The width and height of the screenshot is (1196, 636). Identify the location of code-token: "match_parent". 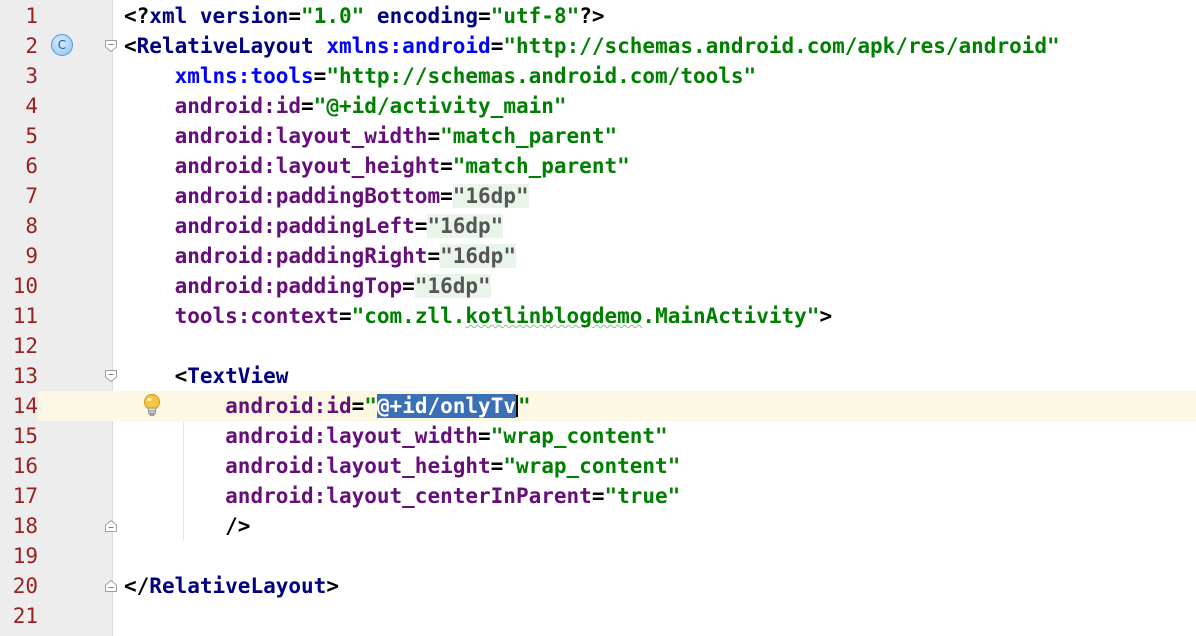
(541, 166).